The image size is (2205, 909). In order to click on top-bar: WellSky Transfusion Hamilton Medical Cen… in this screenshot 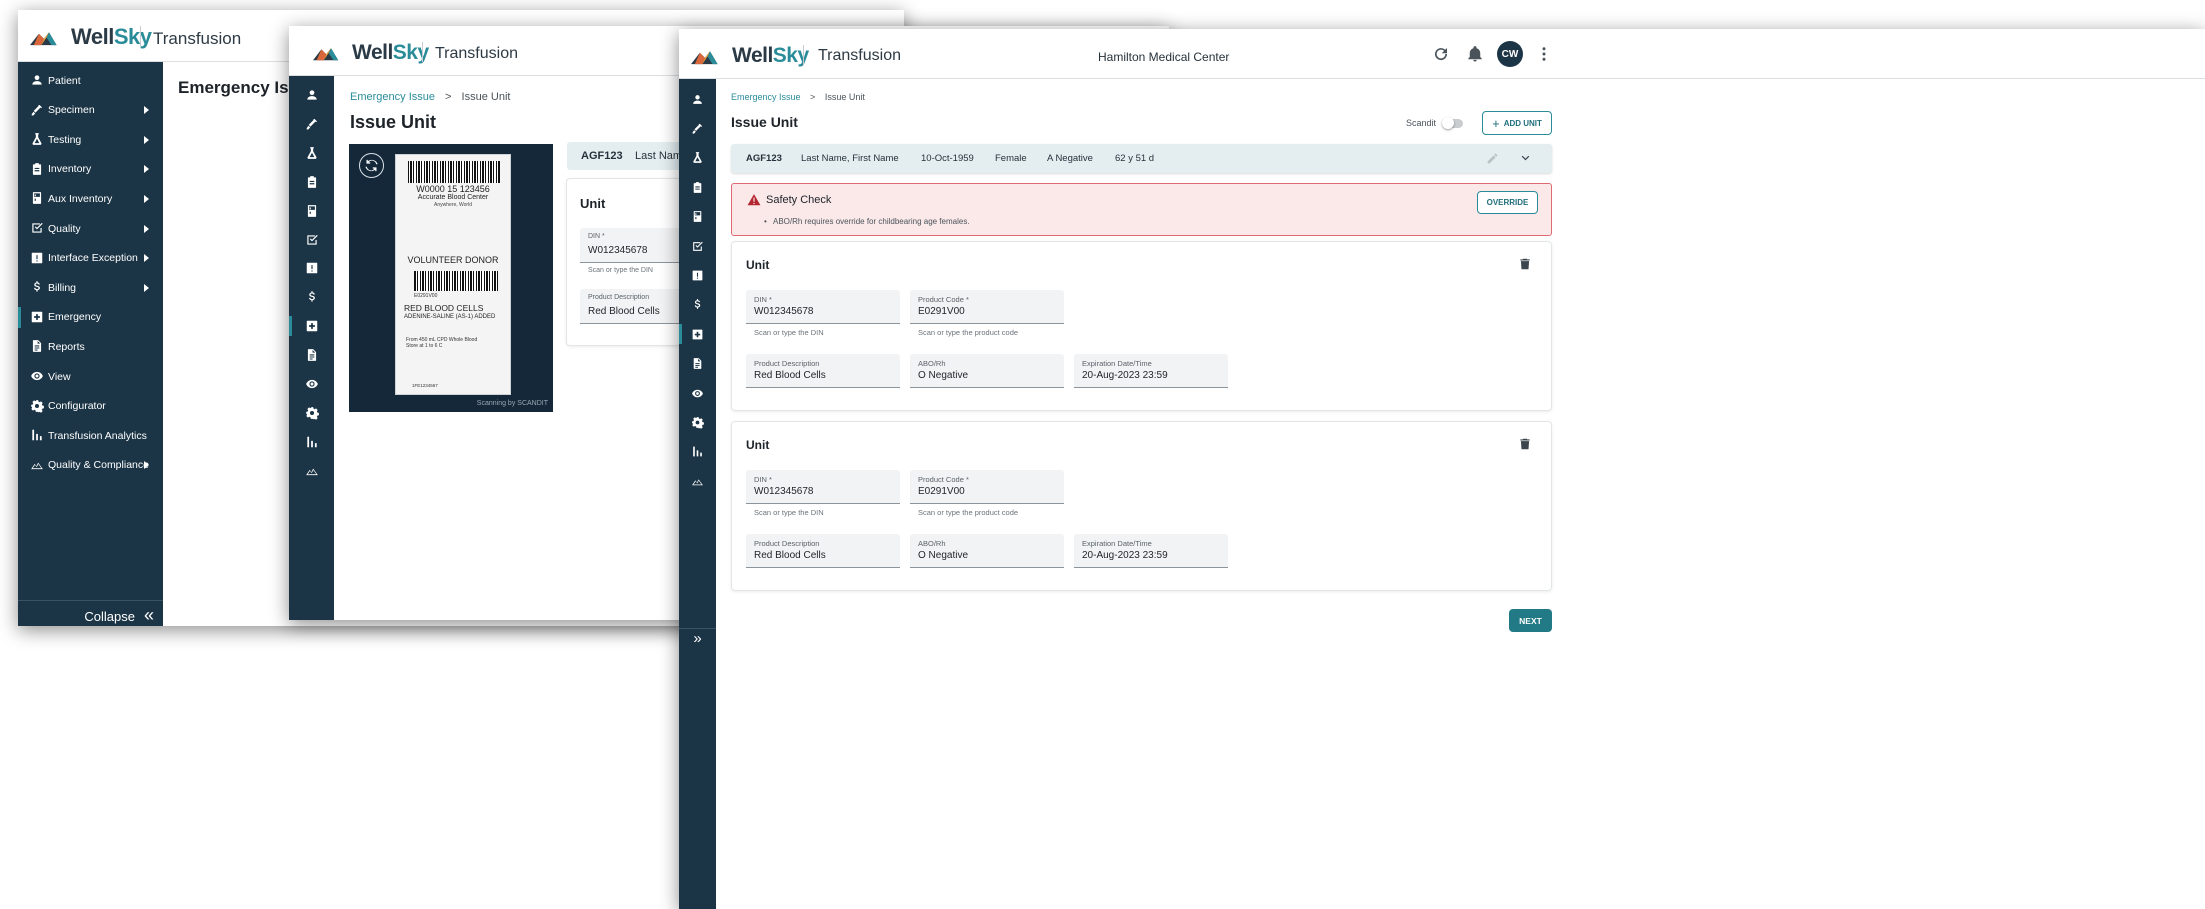, I will do `click(1442, 54)`.